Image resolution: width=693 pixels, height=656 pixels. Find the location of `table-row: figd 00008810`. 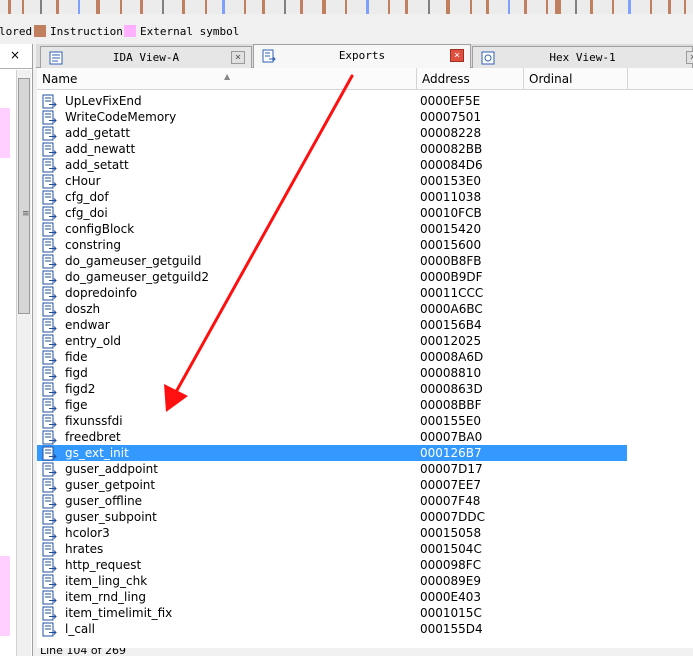

table-row: figd 00008810 is located at coordinates (332, 373).